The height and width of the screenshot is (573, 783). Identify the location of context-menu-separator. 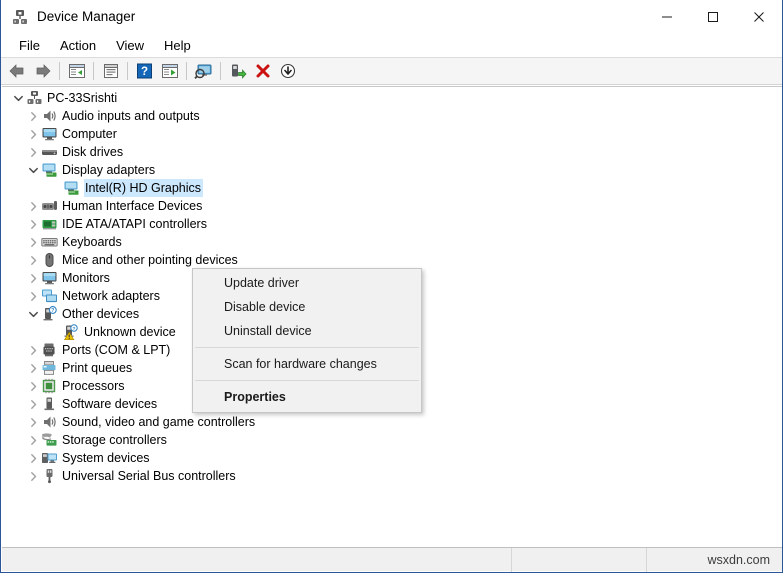
(307, 380).